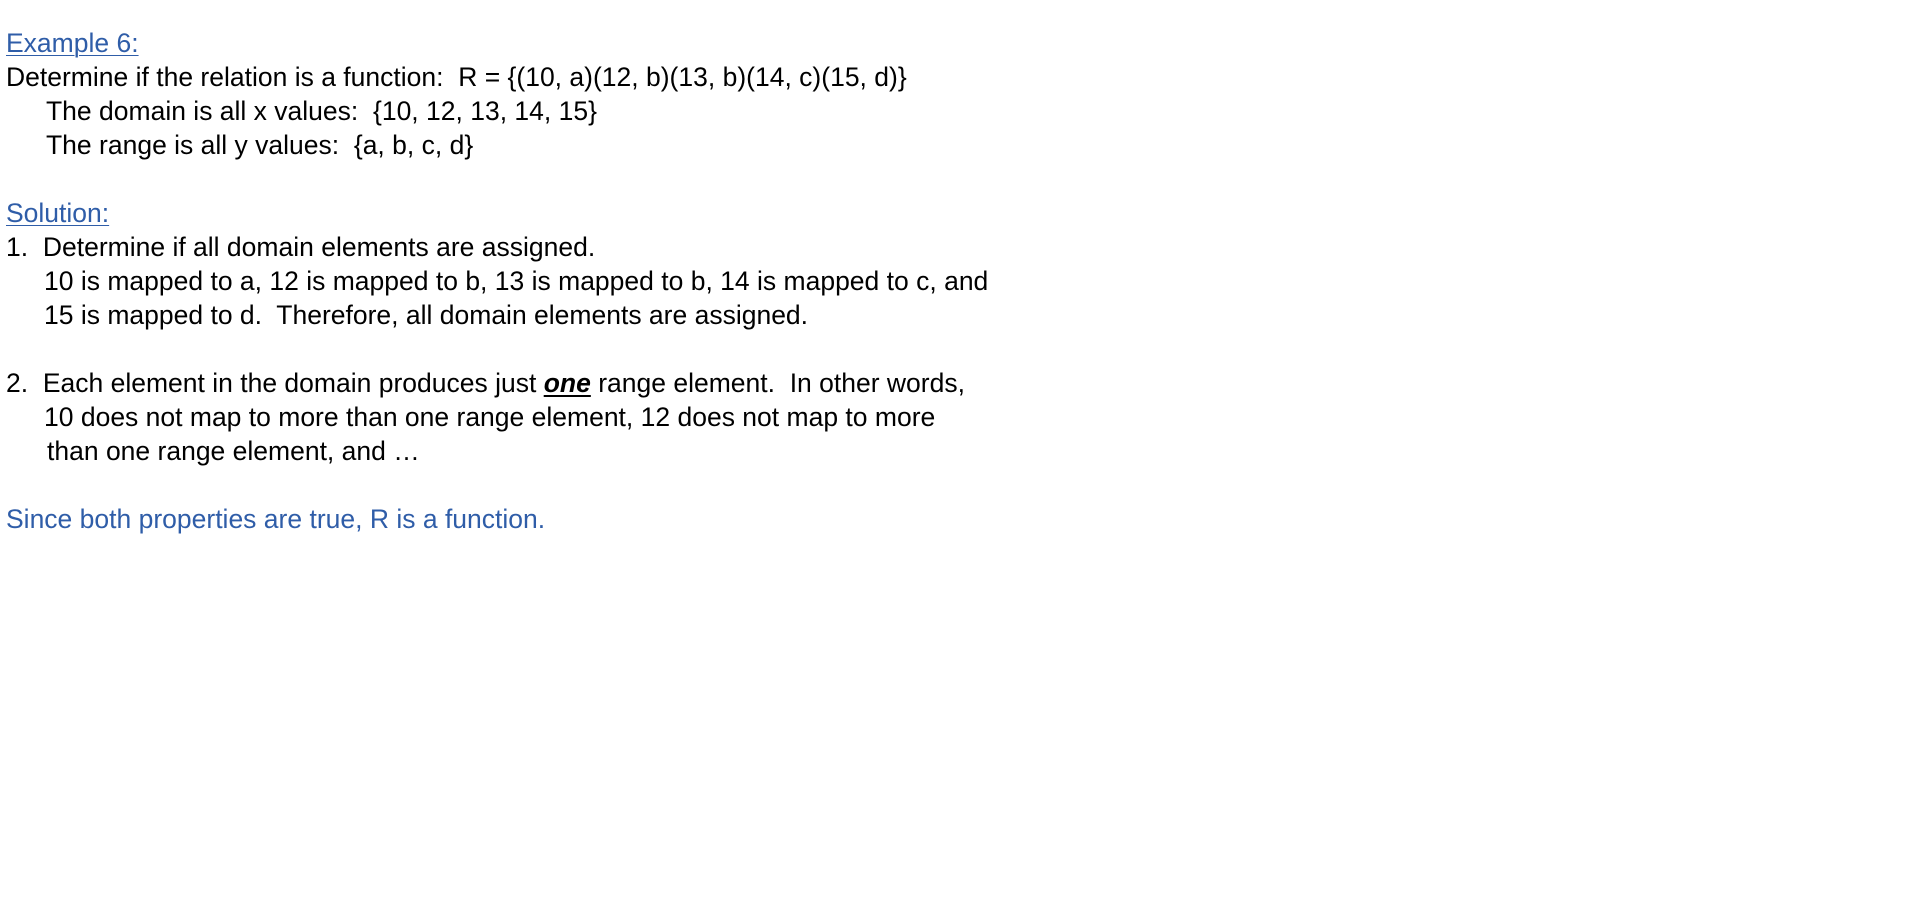 The image size is (1914, 903). I want to click on solution-heading: Solution:, so click(58, 213).